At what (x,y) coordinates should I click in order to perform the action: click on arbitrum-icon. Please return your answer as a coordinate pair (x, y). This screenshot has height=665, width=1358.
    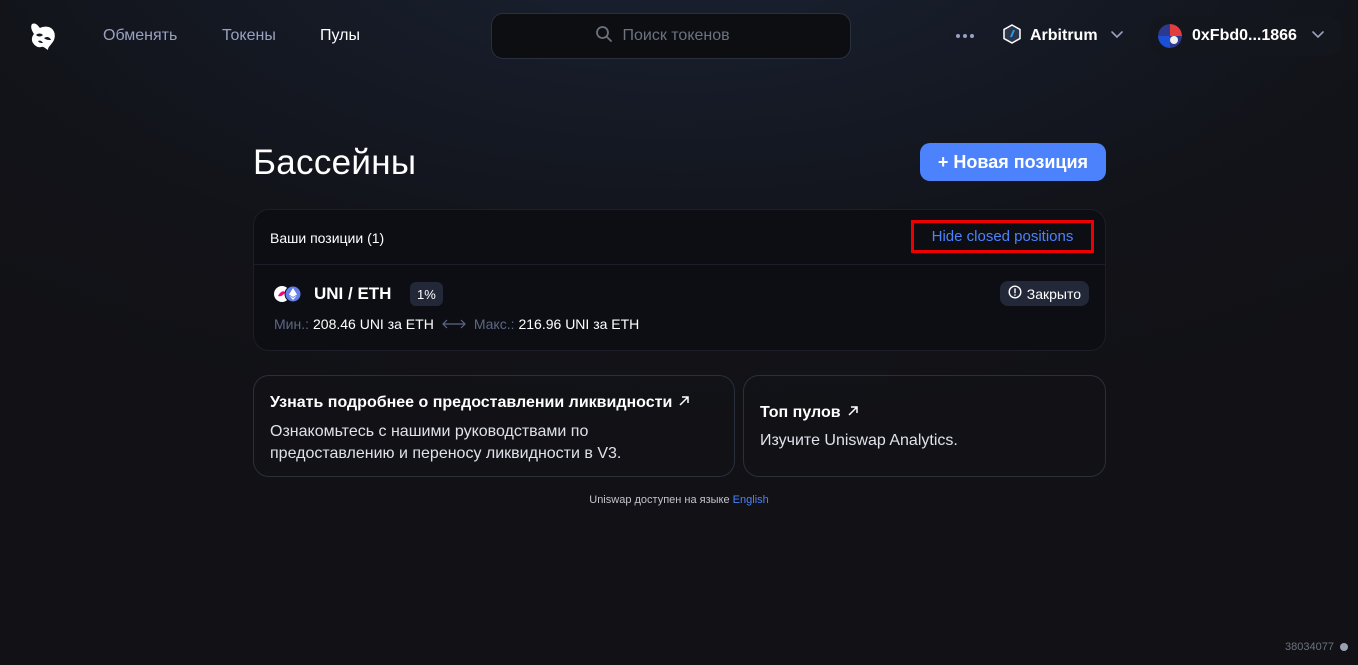
    Looking at the image, I should click on (1012, 36).